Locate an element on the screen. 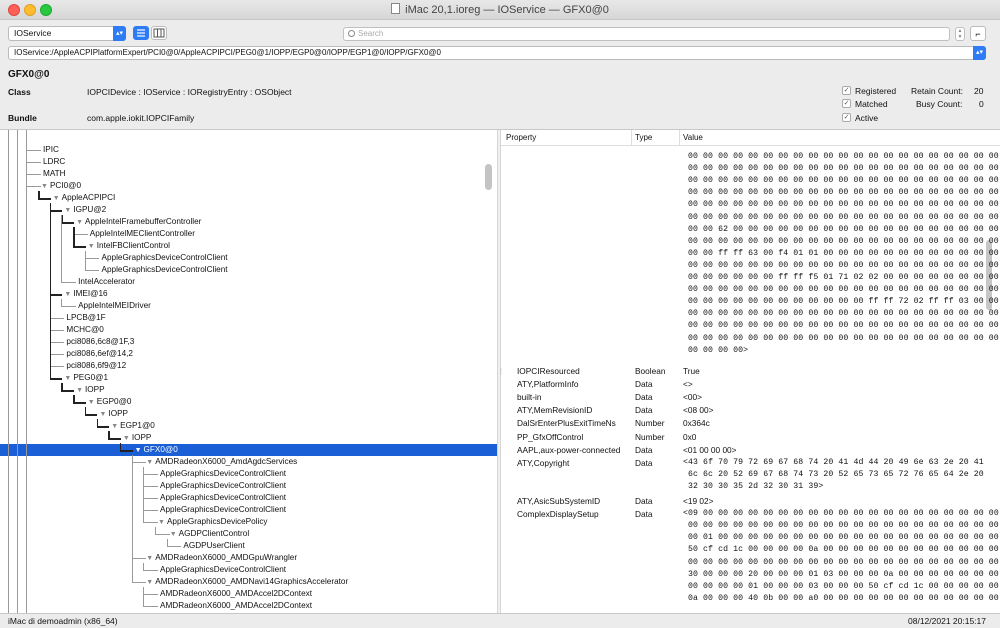  tree-row: IPIC is located at coordinates (248, 150).